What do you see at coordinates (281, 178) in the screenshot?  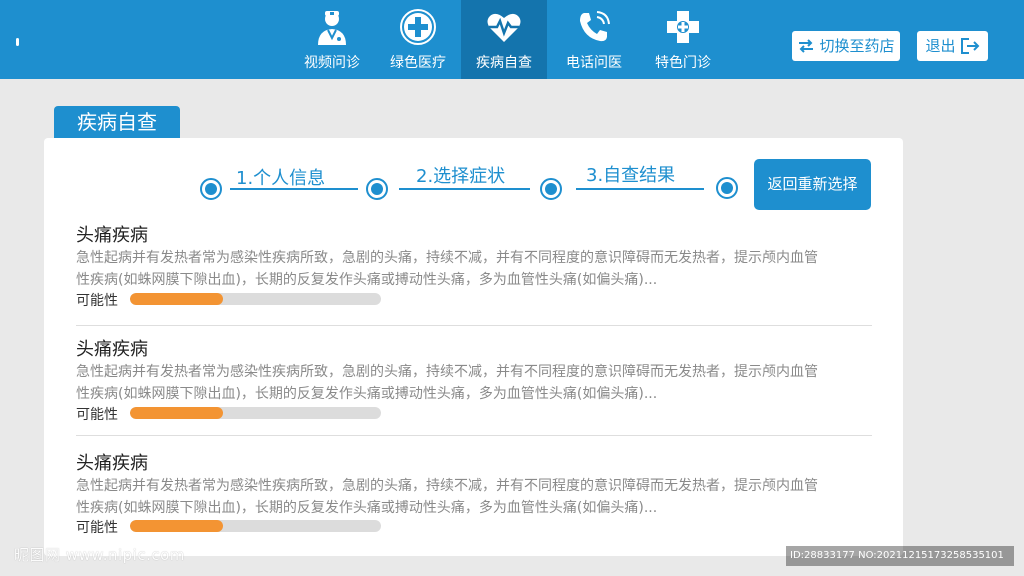 I see `step-label-personal-info: 1.个人信息` at bounding box center [281, 178].